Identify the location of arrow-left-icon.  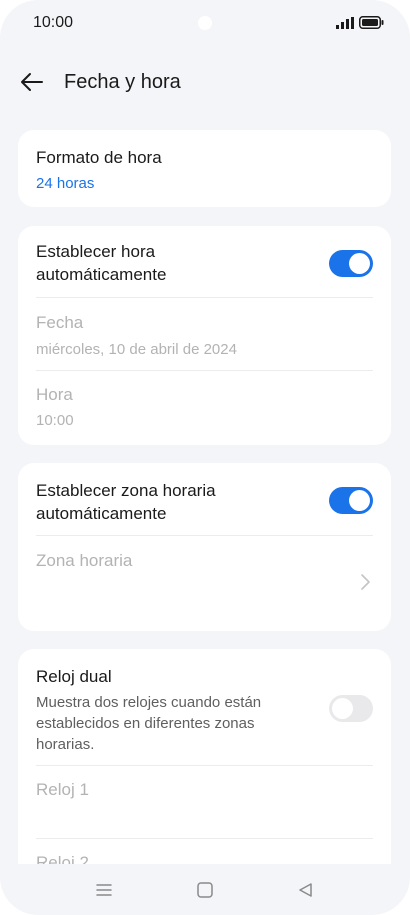
(32, 82).